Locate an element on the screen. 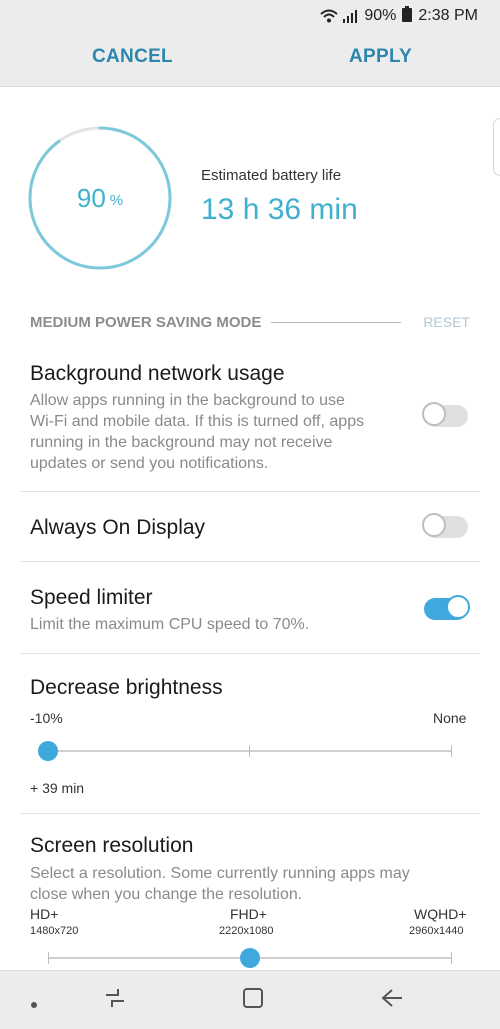 The width and height of the screenshot is (500, 1029). screen-resolution-title: Screen resolution is located at coordinates (112, 845).